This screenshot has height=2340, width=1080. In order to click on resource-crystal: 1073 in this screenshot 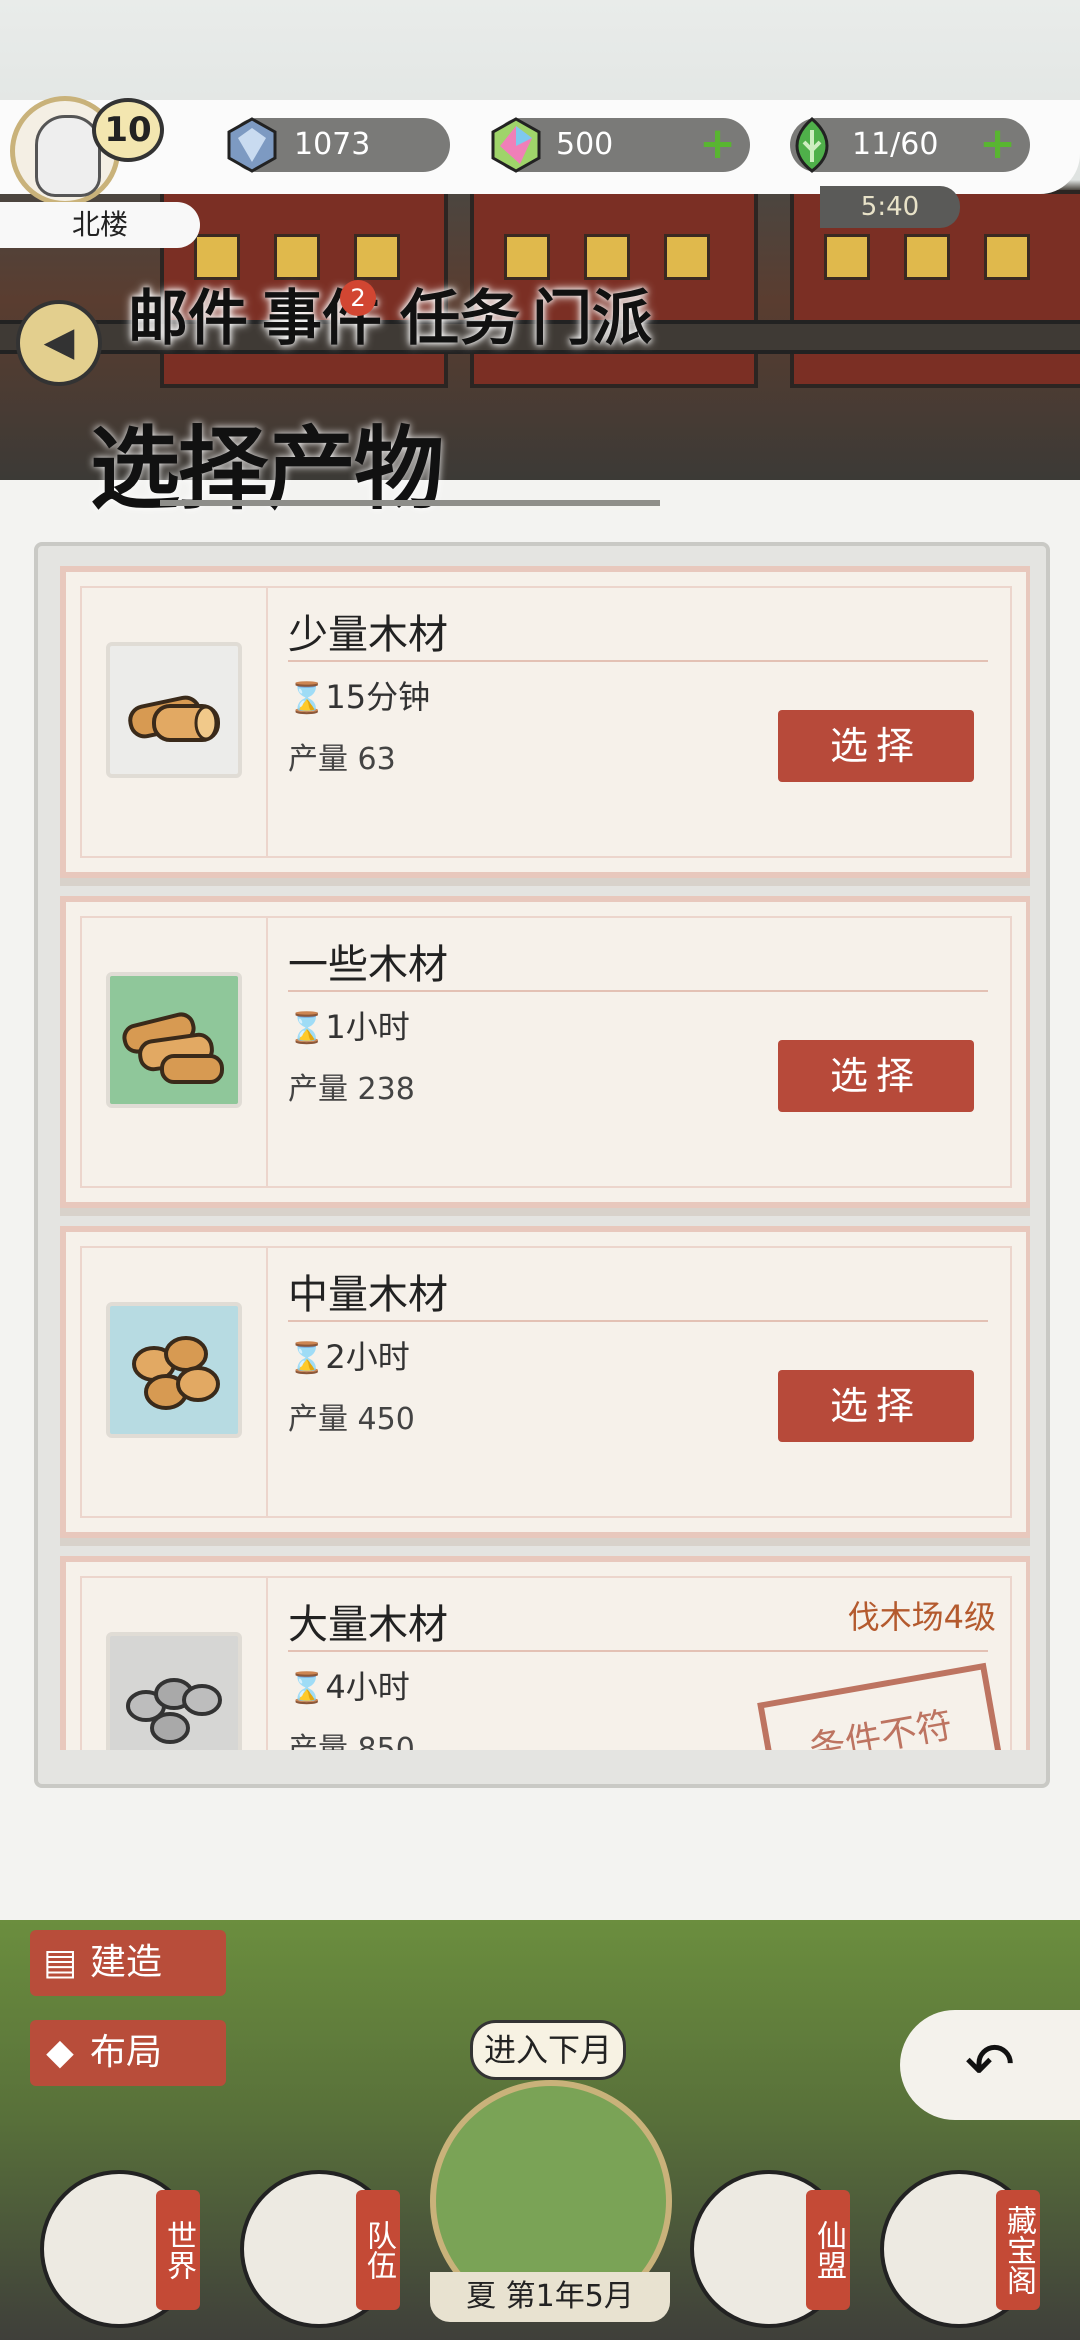, I will do `click(338, 145)`.